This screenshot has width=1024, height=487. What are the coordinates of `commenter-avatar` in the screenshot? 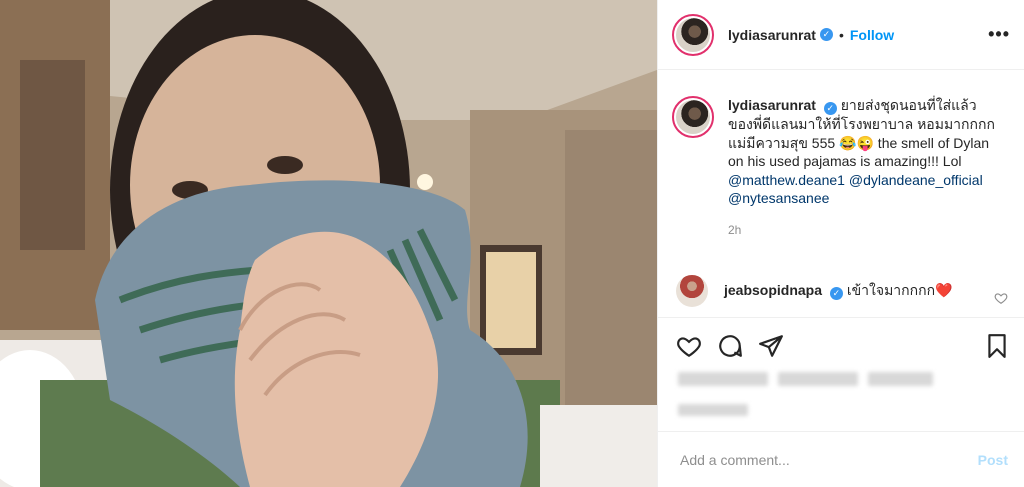 It's located at (692, 291).